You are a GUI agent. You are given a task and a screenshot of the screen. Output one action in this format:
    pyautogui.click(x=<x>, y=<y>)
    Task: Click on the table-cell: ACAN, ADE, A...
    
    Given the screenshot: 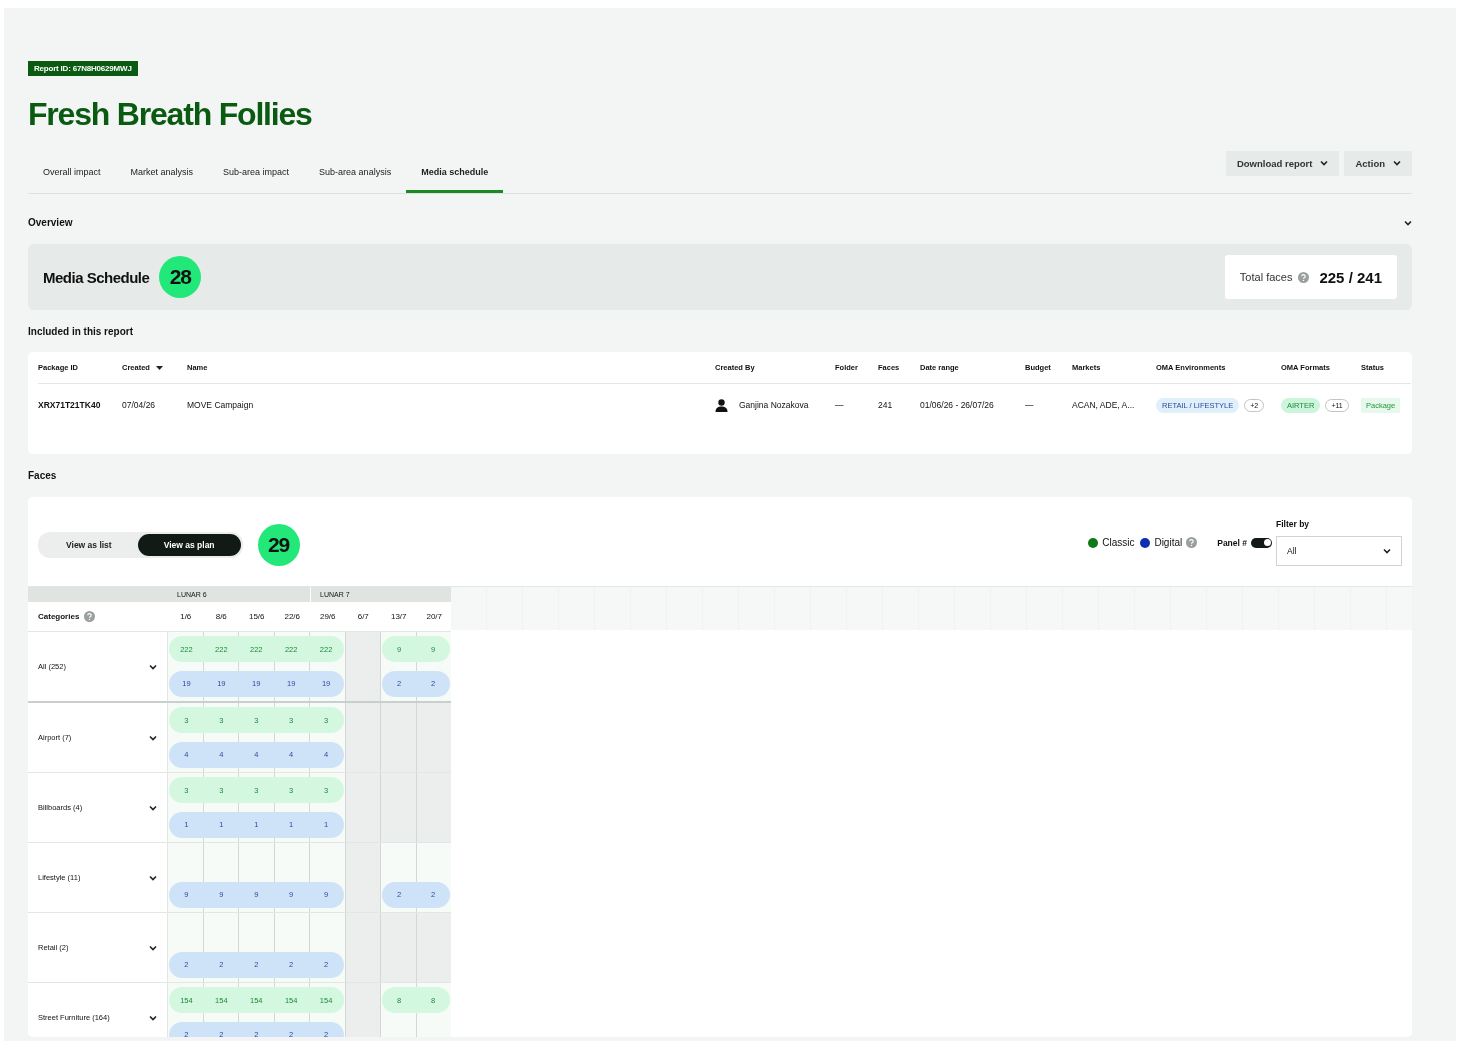 What is the action you would take?
    pyautogui.click(x=1103, y=405)
    